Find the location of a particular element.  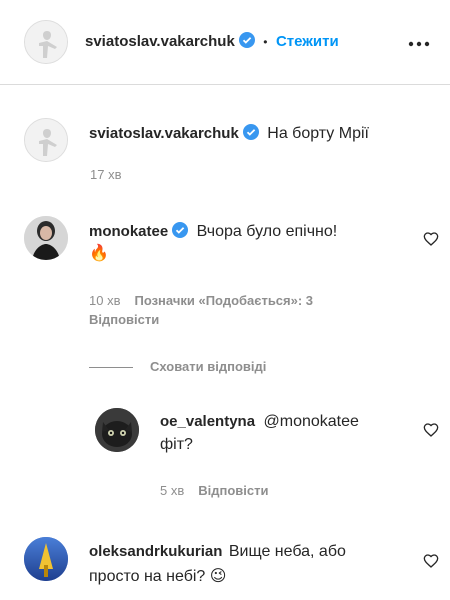

comment-monokatee-meta: 10 хв Позначки «Подобається»: 3 is located at coordinates (234, 301).